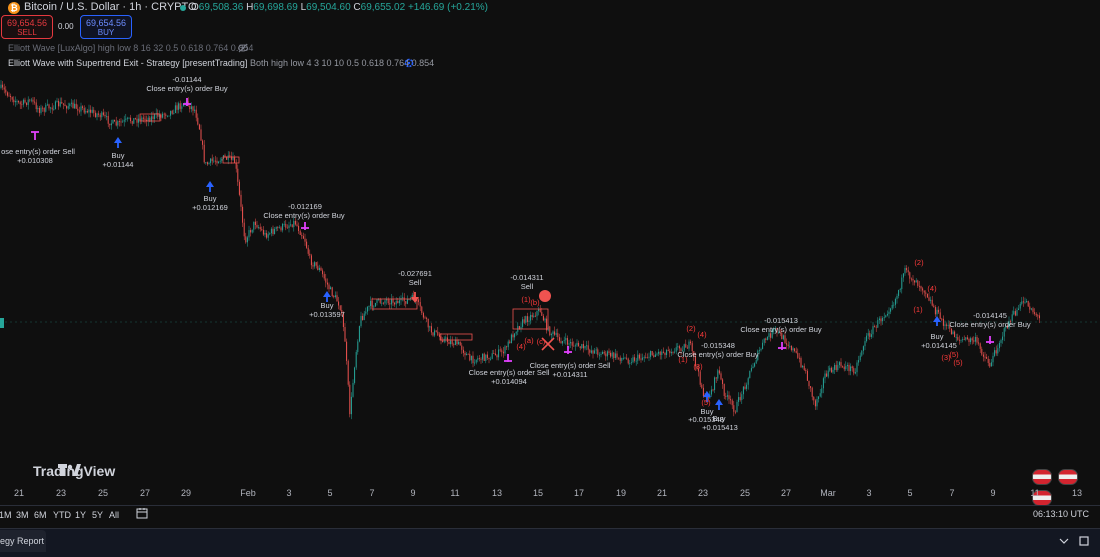 The height and width of the screenshot is (557, 1100). Describe the element at coordinates (702, 334) in the screenshot. I see `wave-label: (4)` at that location.